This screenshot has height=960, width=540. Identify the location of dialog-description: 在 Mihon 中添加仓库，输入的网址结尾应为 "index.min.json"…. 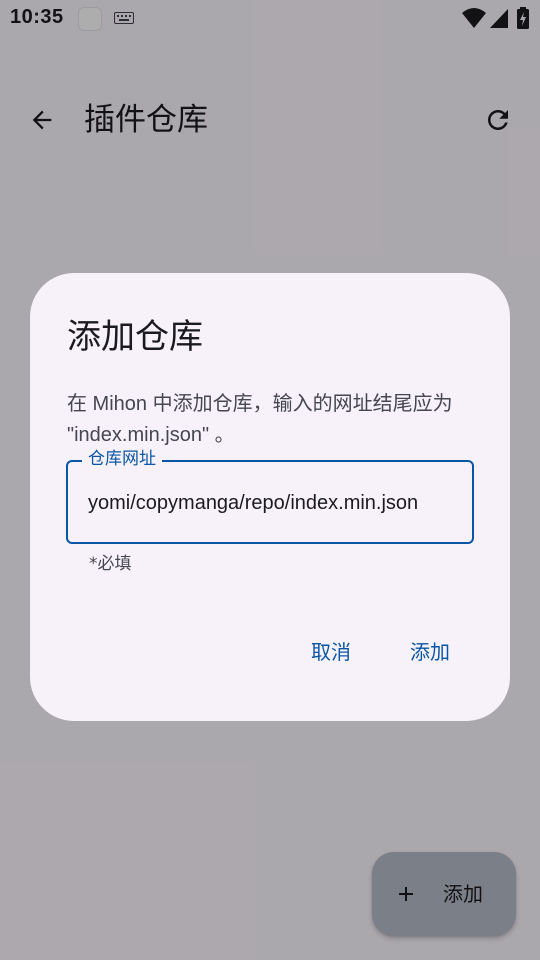
(277, 420).